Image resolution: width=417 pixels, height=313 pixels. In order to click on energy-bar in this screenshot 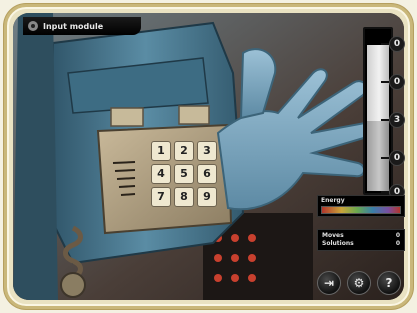, I will do `click(361, 210)`.